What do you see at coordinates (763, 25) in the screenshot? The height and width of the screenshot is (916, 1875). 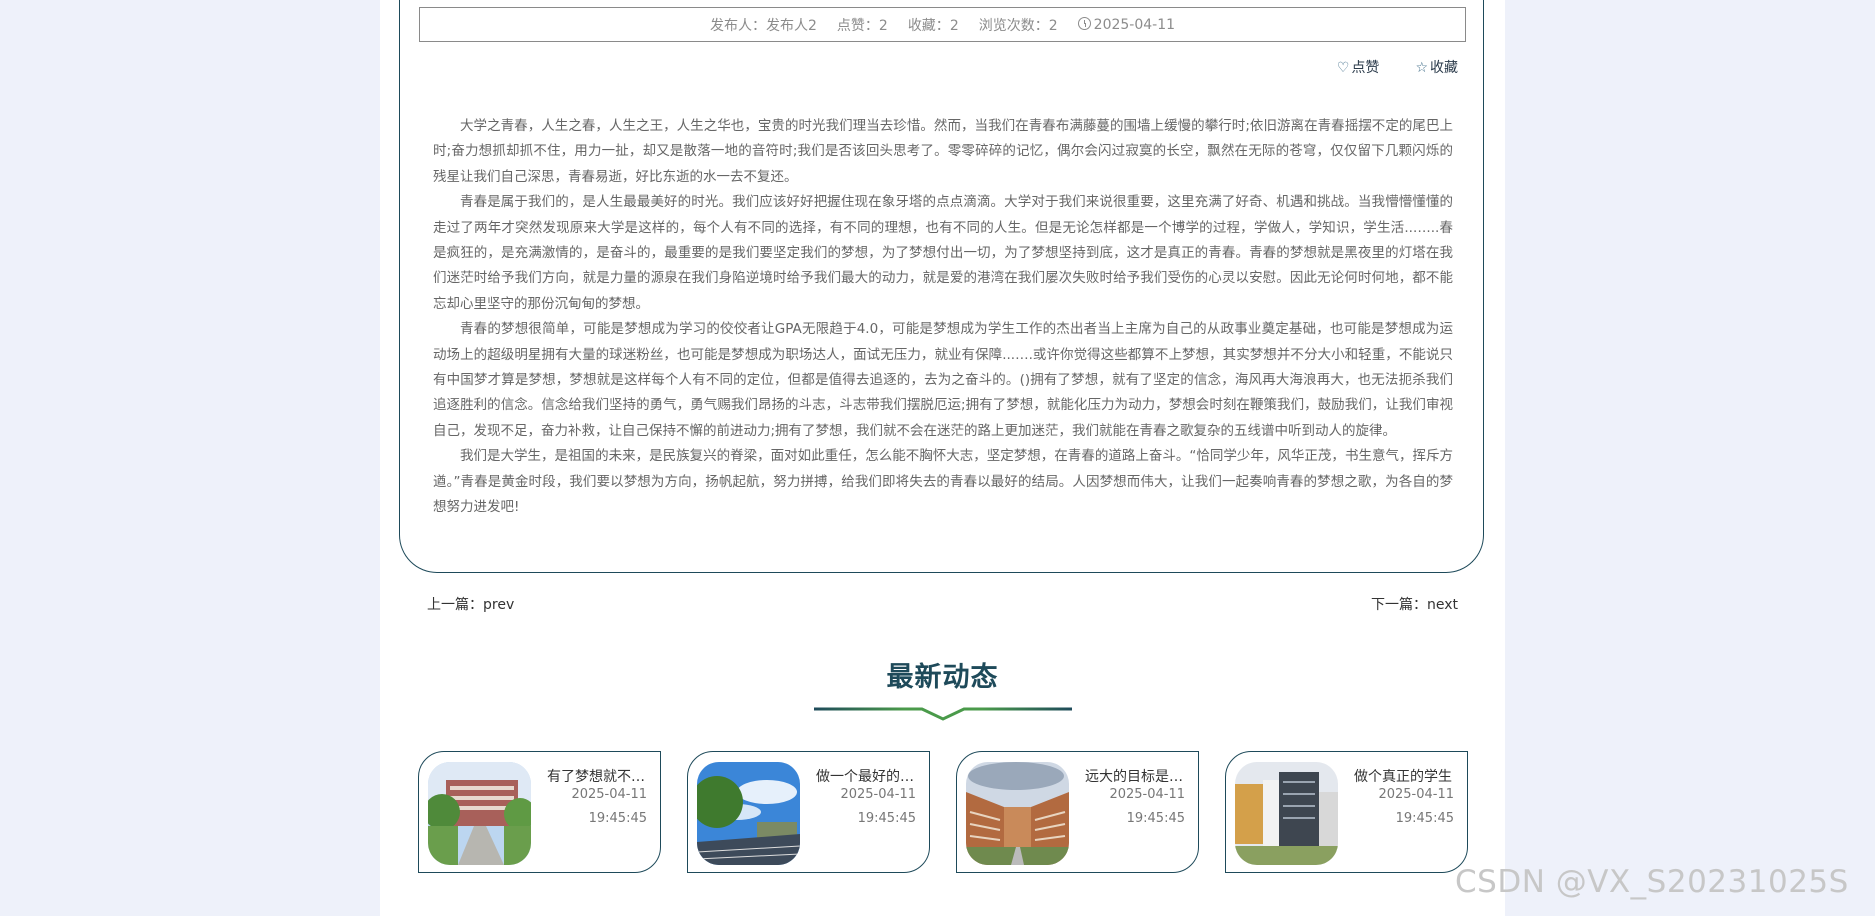 I see `meta-publisher: 发布人：发布人2` at bounding box center [763, 25].